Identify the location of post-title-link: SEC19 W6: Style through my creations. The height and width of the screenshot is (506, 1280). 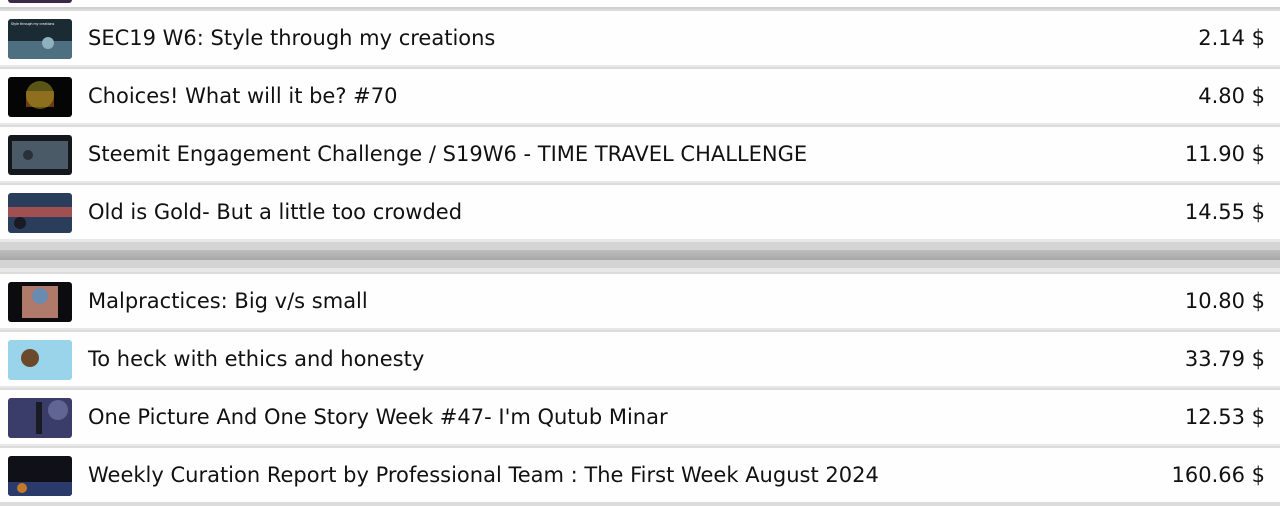
(291, 38).